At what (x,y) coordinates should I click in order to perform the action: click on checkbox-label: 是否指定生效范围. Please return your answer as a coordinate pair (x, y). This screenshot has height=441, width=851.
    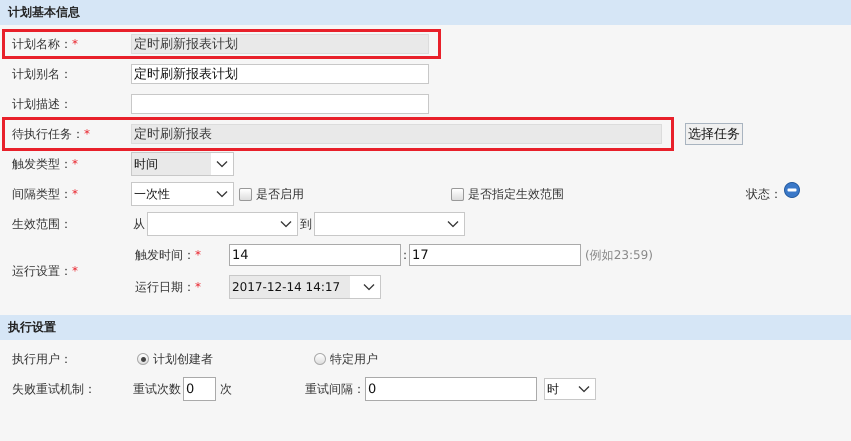
    Looking at the image, I should click on (516, 194).